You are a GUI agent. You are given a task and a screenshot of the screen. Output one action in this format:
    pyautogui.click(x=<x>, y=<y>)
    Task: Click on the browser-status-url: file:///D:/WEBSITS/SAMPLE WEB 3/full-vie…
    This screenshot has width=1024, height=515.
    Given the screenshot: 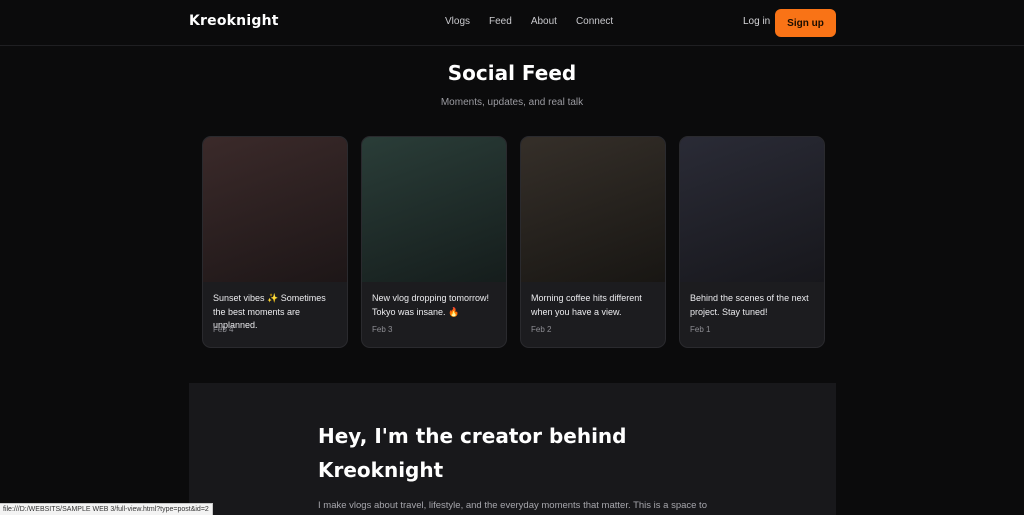 What is the action you would take?
    pyautogui.click(x=106, y=509)
    